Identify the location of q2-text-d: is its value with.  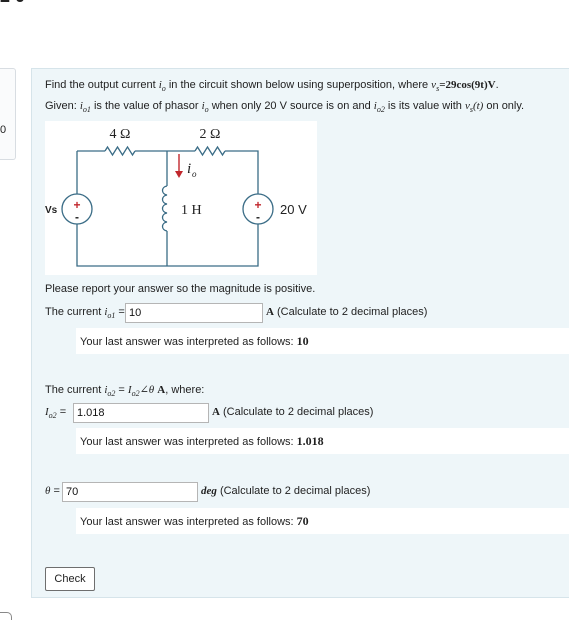
(424, 106).